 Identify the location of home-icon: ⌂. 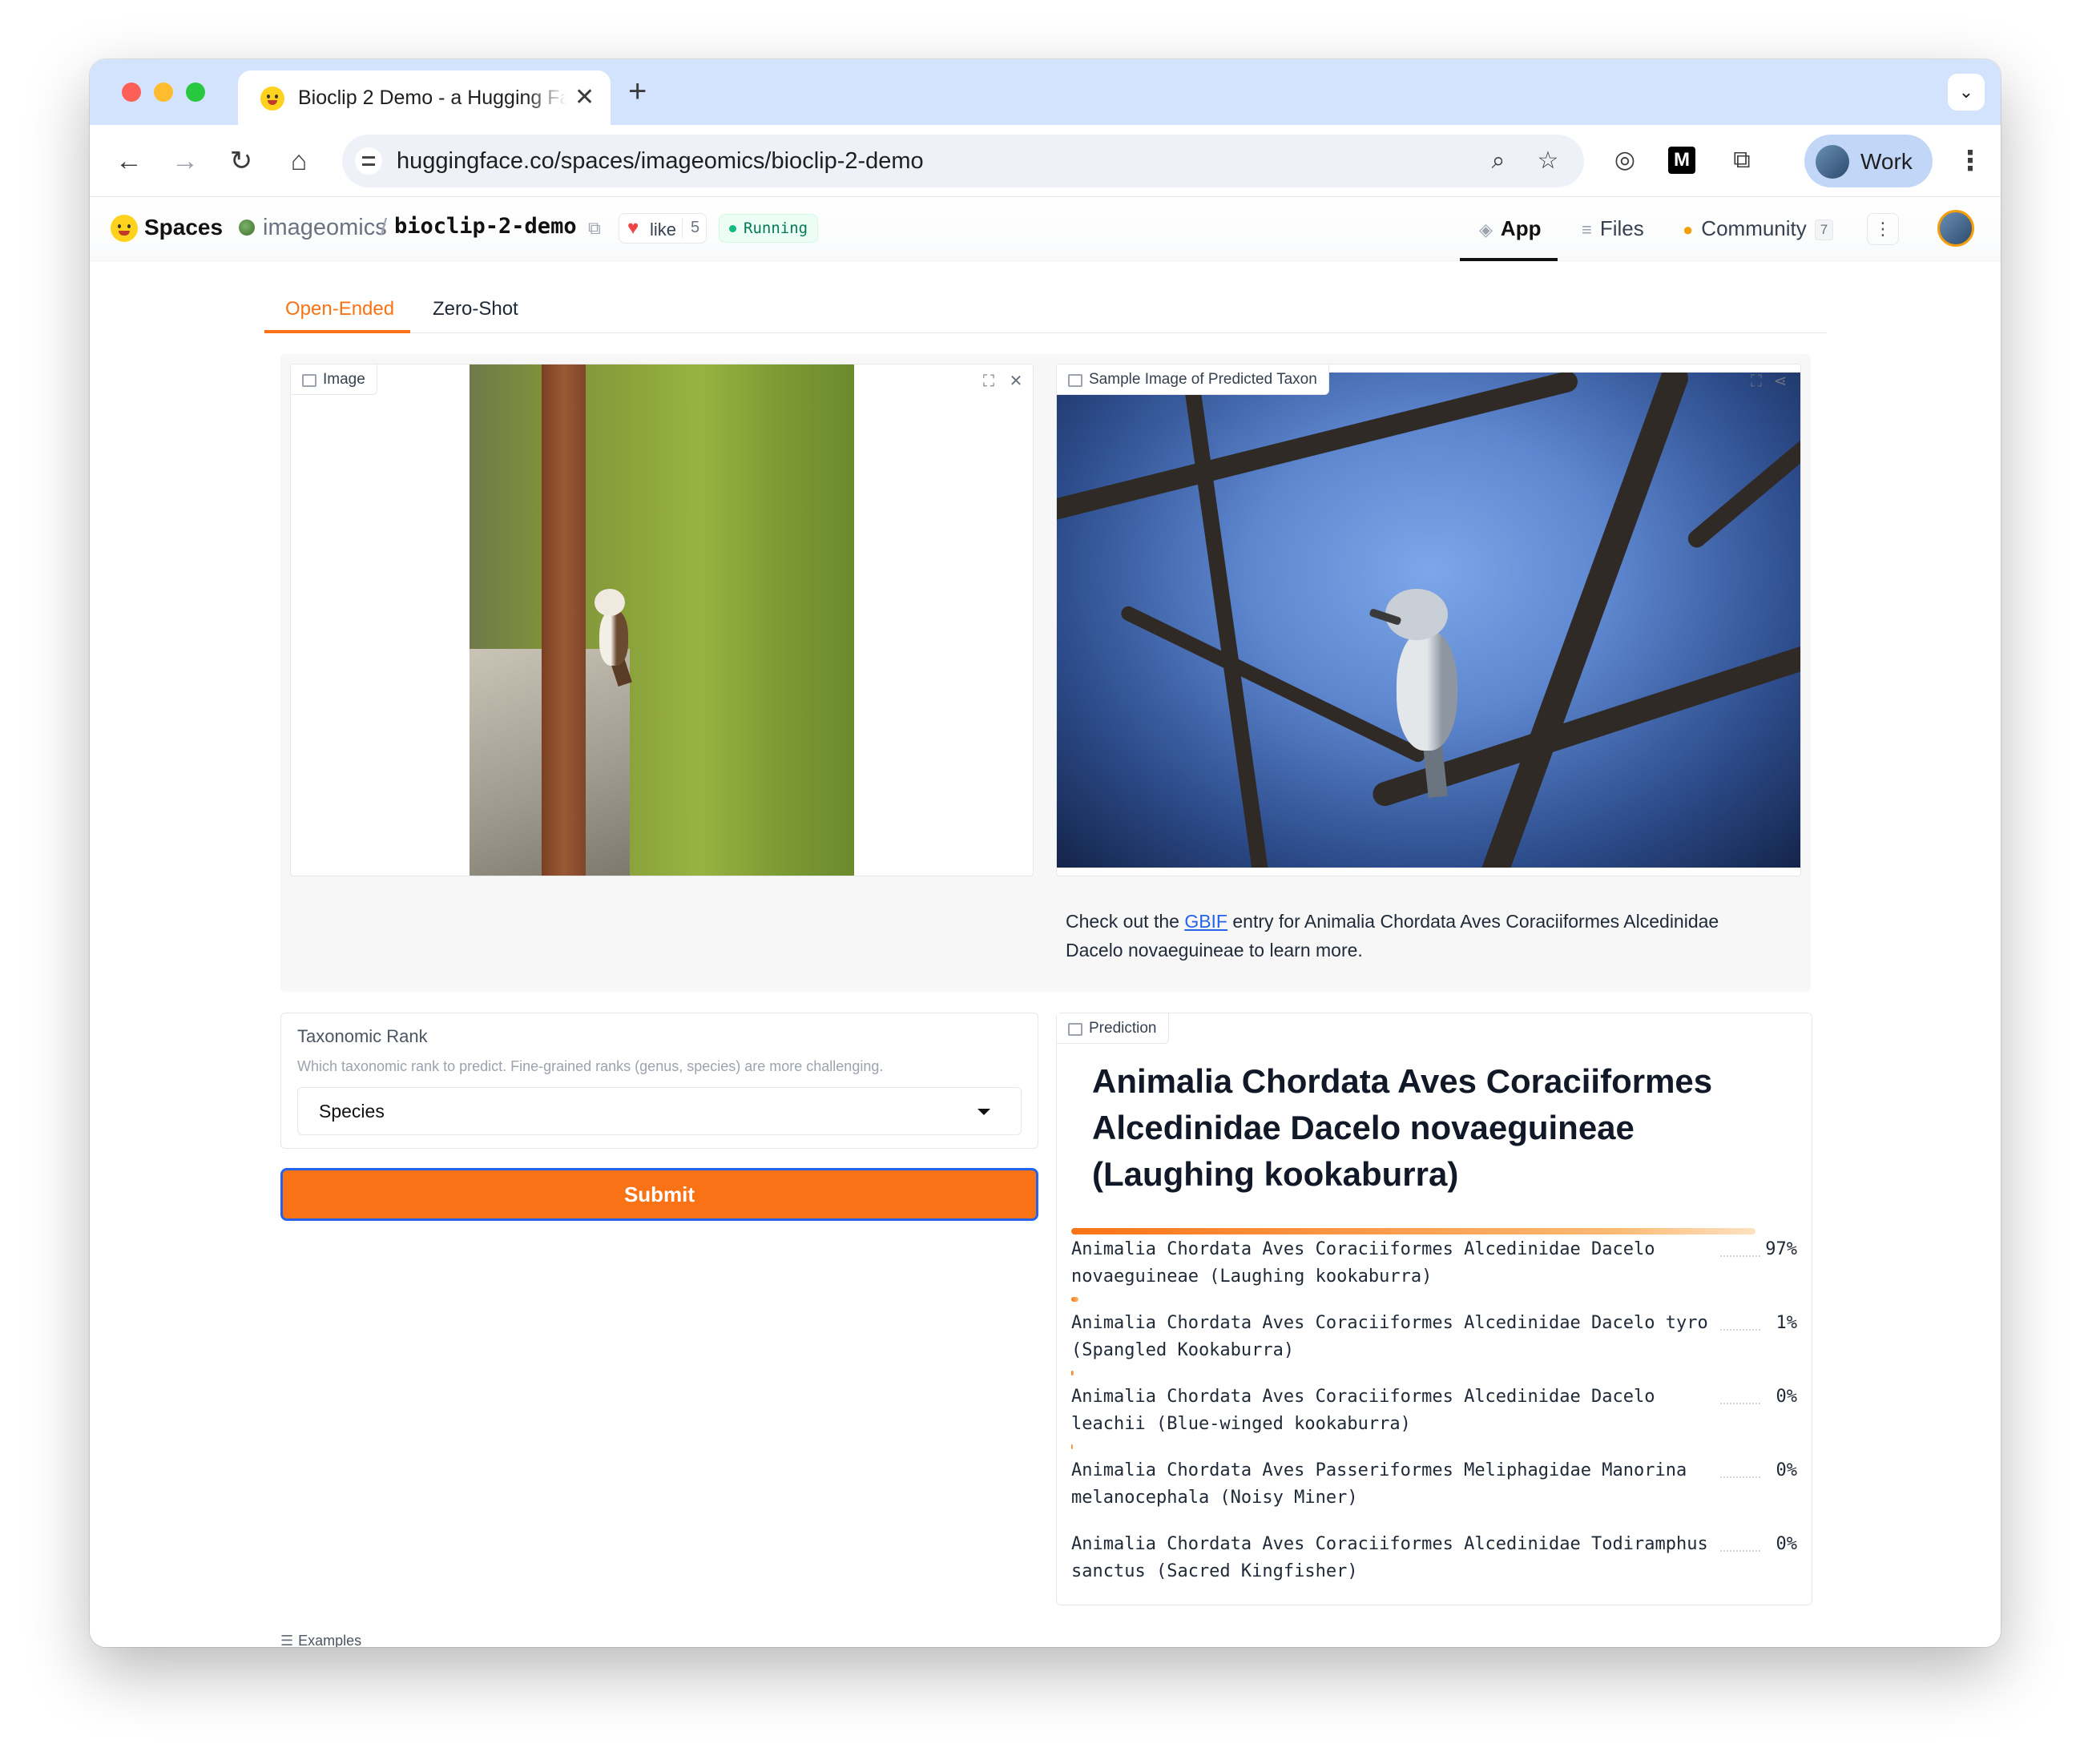
(298, 161).